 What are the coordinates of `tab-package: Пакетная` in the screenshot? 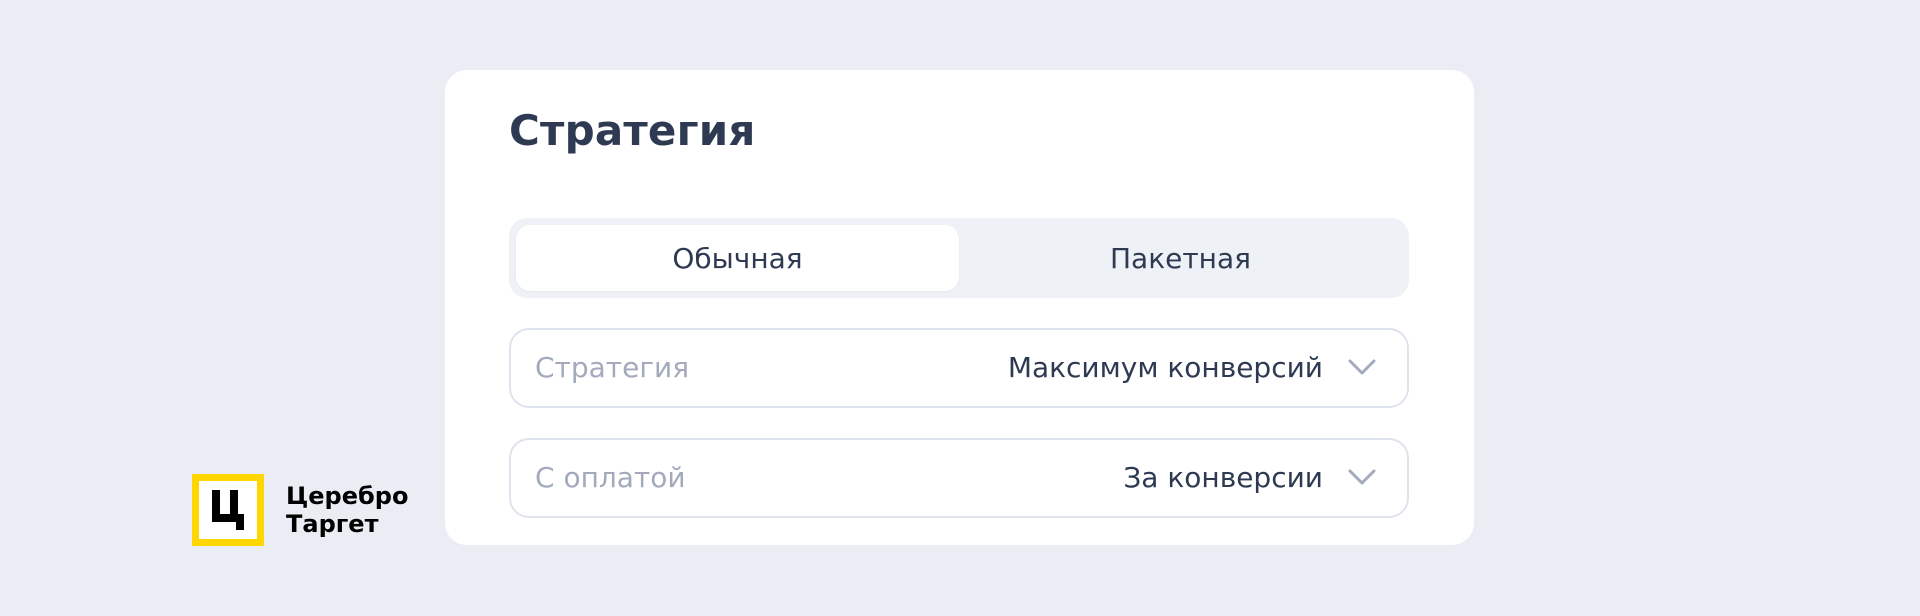 It's located at (1180, 258).